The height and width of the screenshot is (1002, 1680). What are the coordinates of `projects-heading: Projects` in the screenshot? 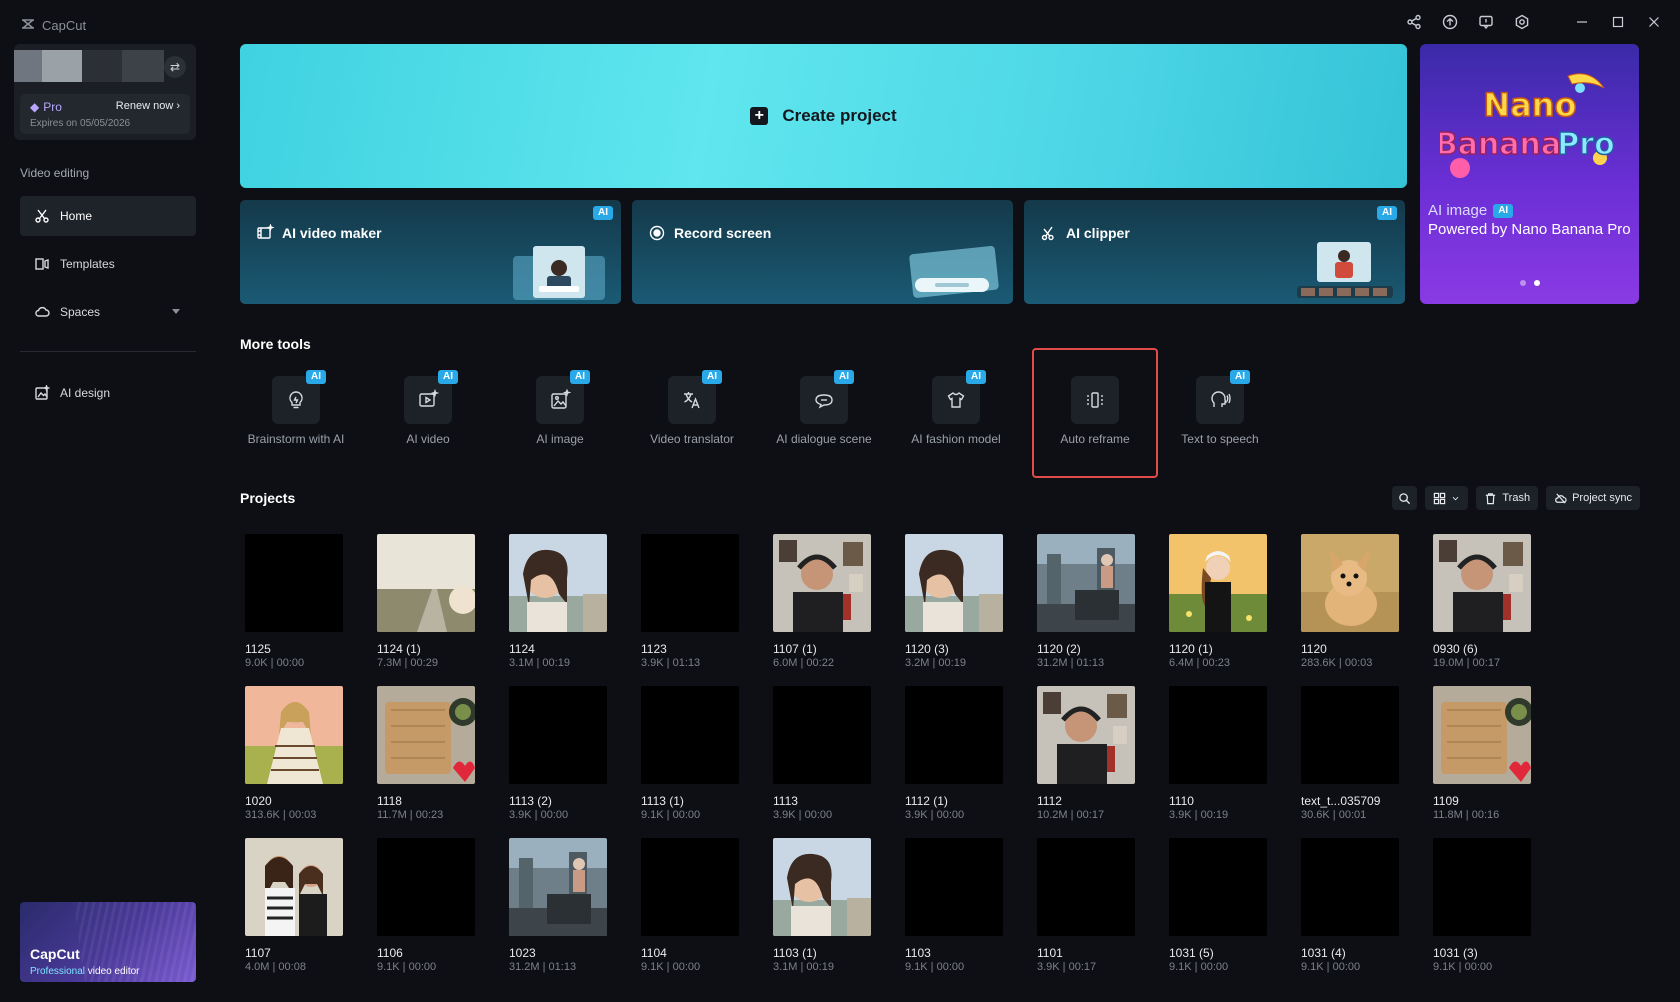 It's located at (268, 498).